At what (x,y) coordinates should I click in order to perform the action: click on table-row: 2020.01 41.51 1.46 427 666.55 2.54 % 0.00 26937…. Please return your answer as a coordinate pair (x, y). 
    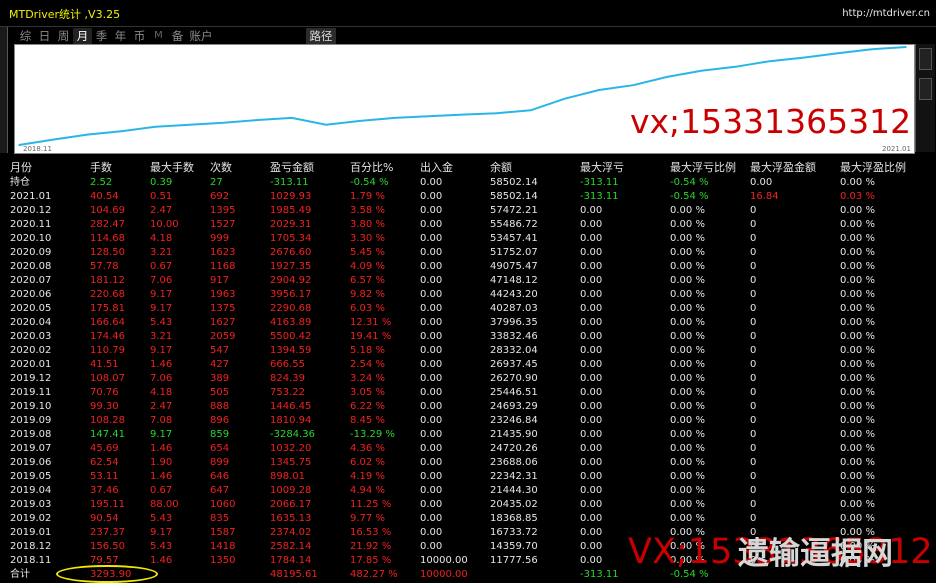
    Looking at the image, I should click on (468, 365).